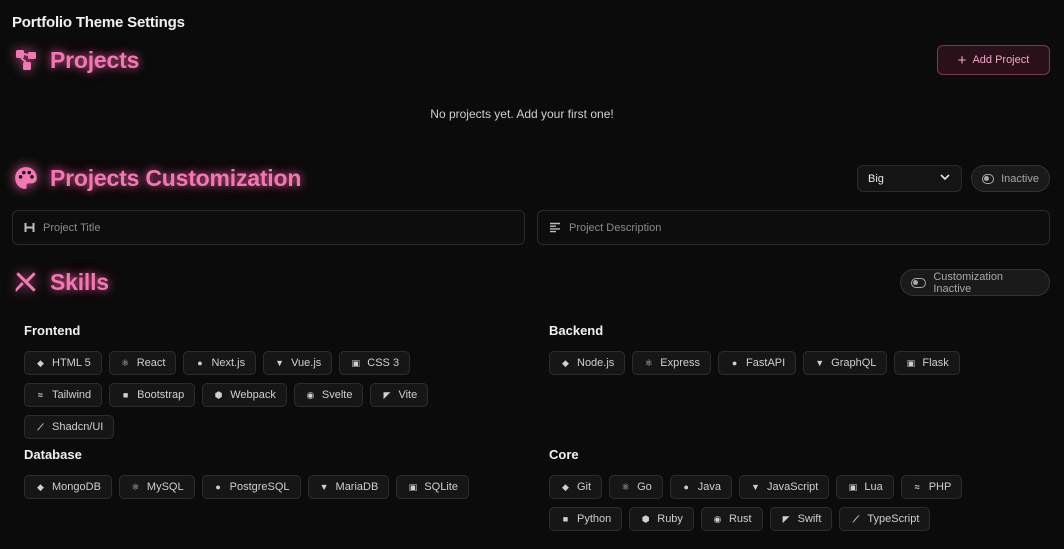  Describe the element at coordinates (324, 487) in the screenshot. I see `mariadb-icon: ▼` at that location.